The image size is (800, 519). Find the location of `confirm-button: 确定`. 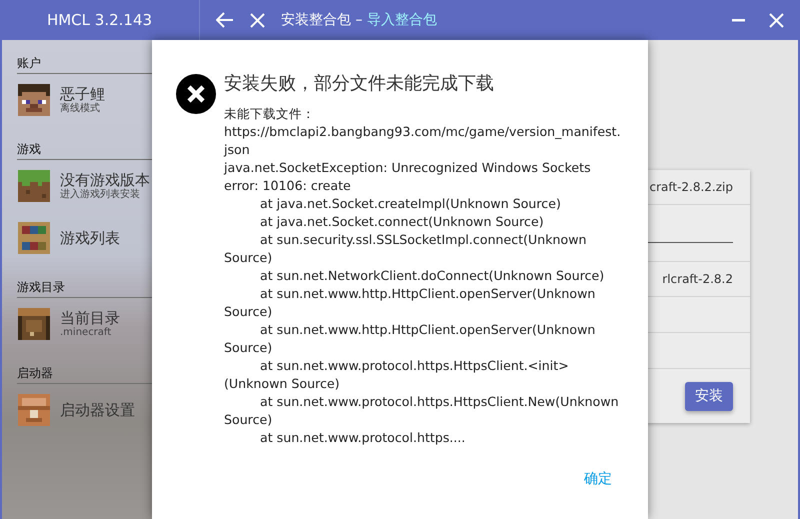

confirm-button: 确定 is located at coordinates (598, 479).